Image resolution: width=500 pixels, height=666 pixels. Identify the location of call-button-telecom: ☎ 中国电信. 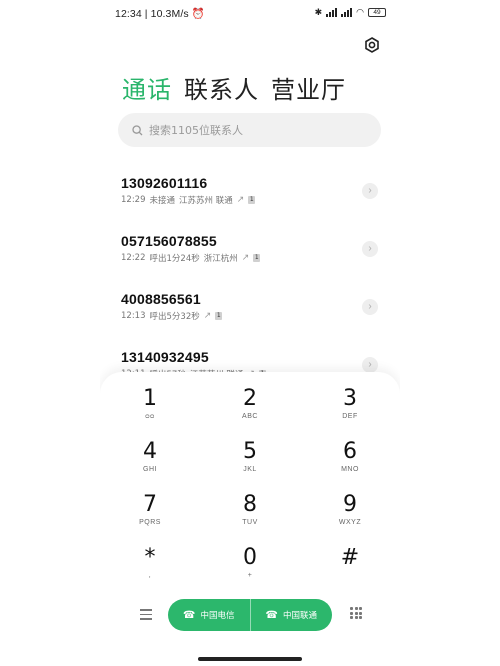
(209, 615).